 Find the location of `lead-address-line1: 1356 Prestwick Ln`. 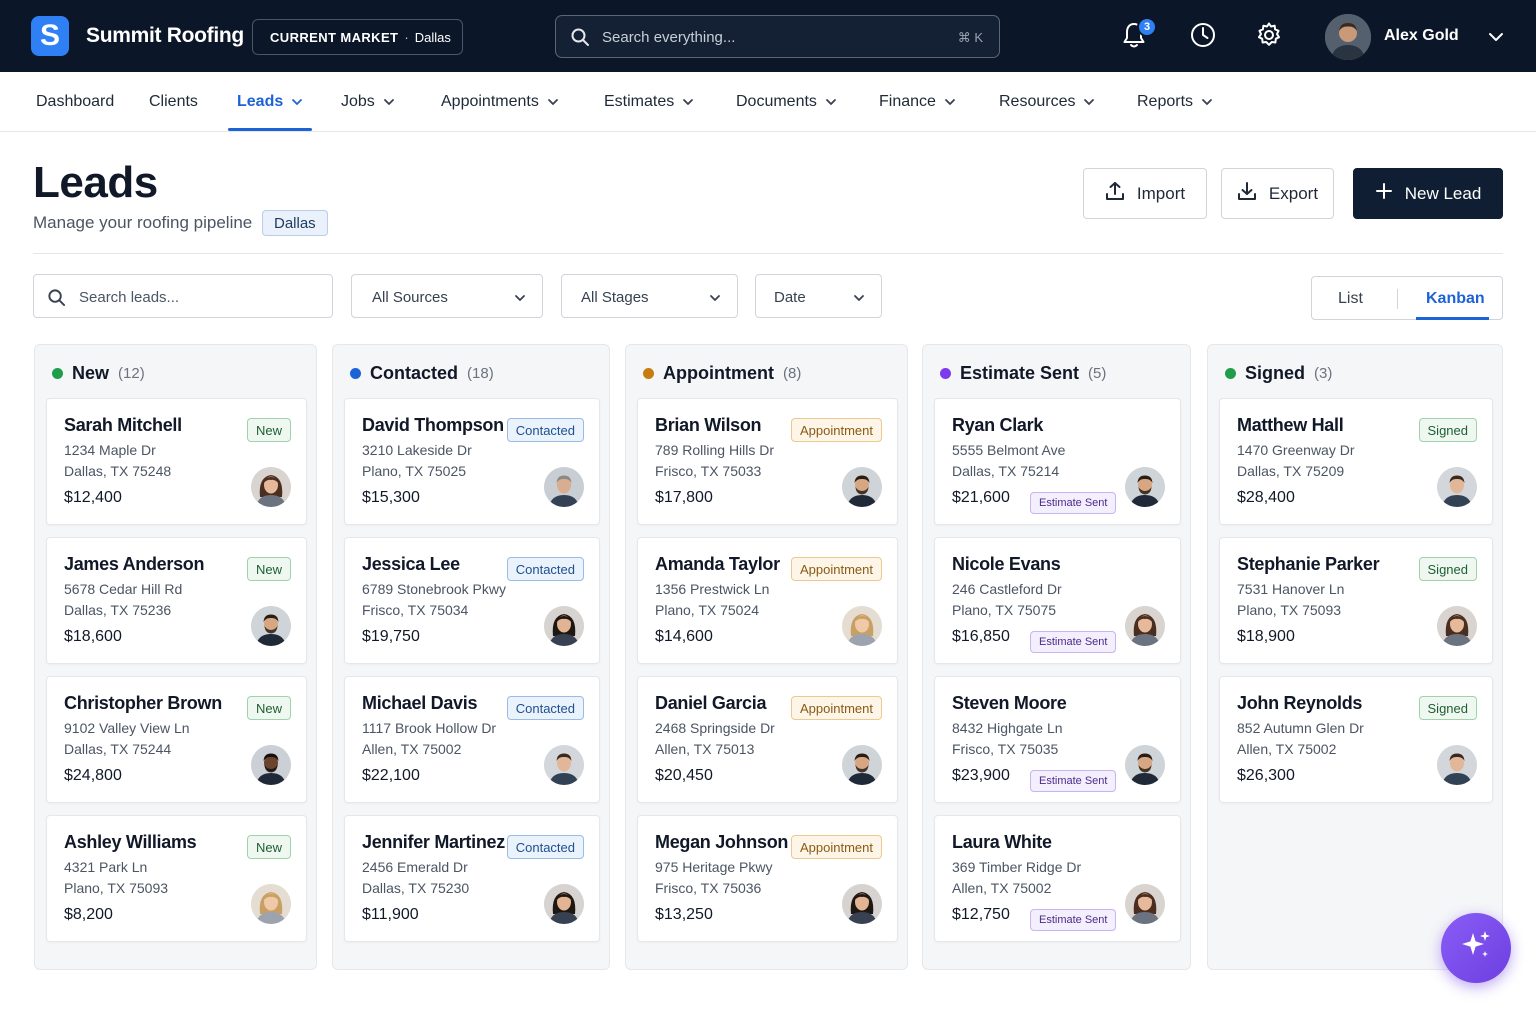

lead-address-line1: 1356 Prestwick Ln is located at coordinates (712, 589).